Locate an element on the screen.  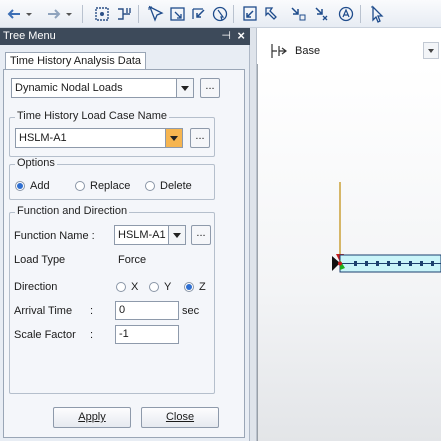
tab-time-history-analysis-data: Time History Analysis Data is located at coordinates (76, 60).